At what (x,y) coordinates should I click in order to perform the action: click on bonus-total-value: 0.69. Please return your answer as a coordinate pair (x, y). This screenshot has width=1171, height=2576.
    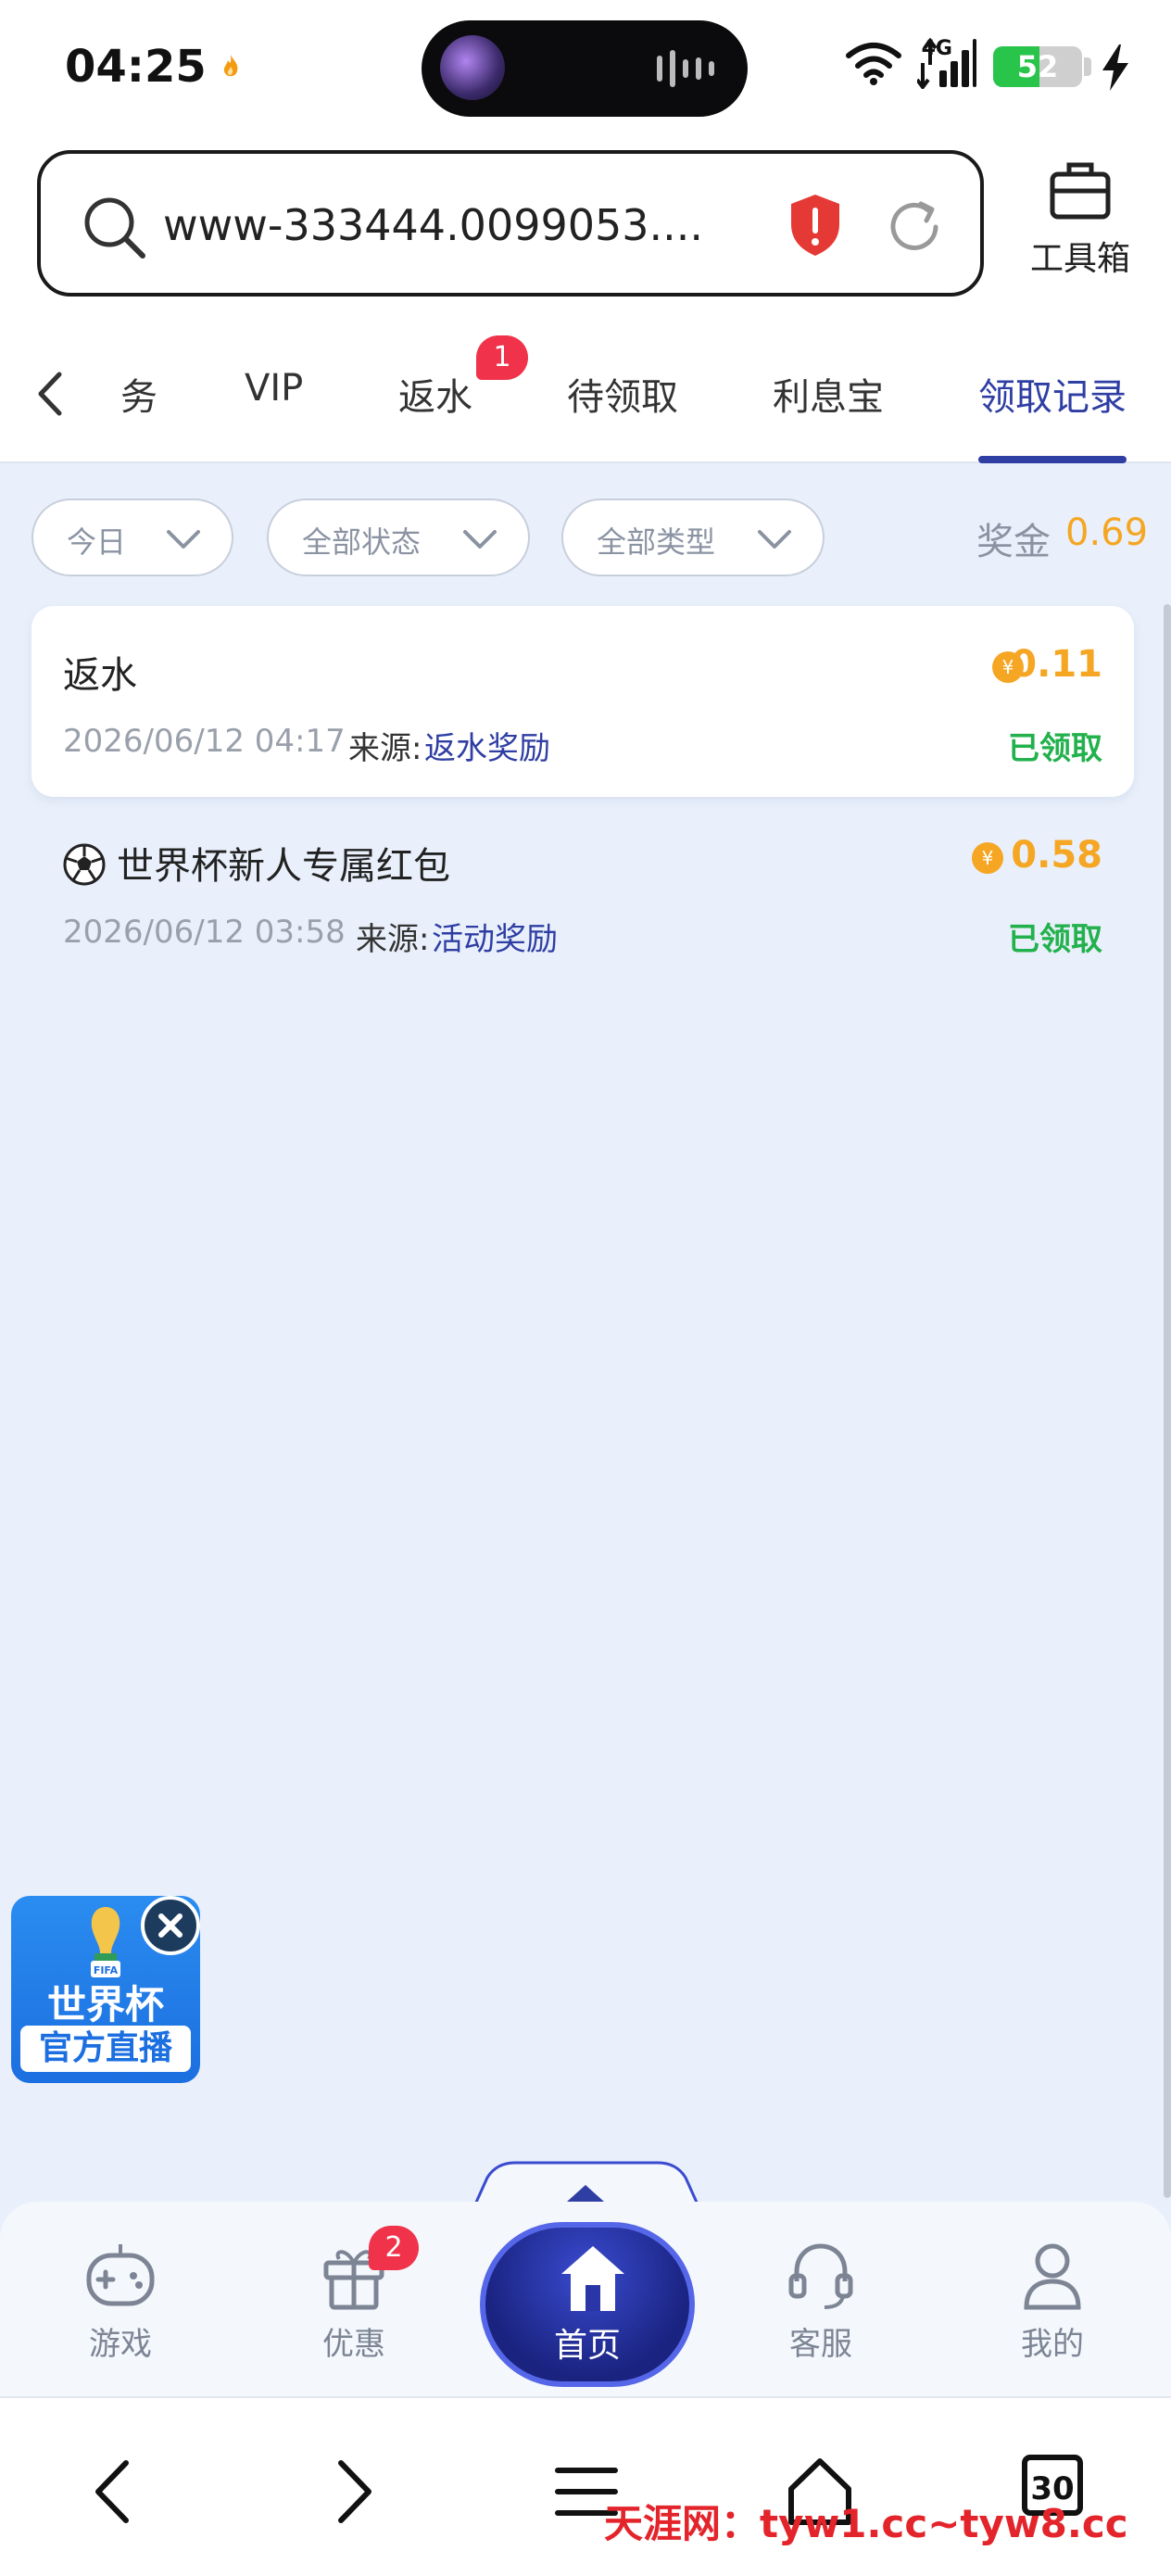
    Looking at the image, I should click on (1107, 532).